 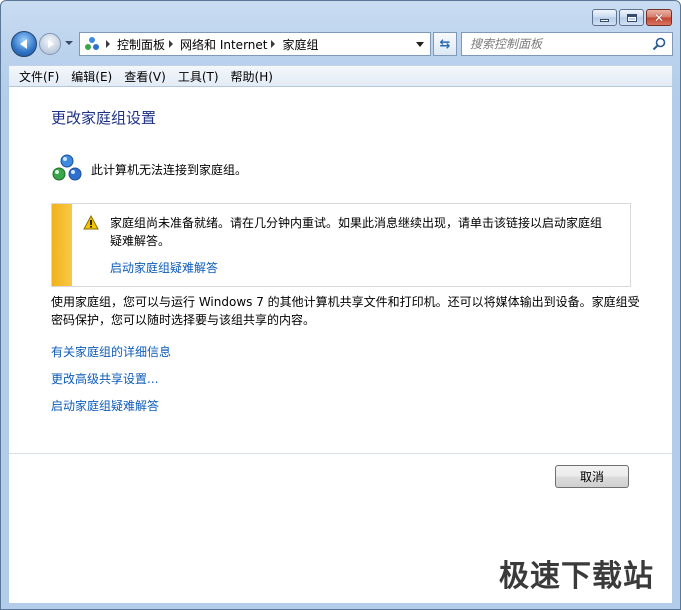 What do you see at coordinates (659, 44) in the screenshot?
I see `search-icon` at bounding box center [659, 44].